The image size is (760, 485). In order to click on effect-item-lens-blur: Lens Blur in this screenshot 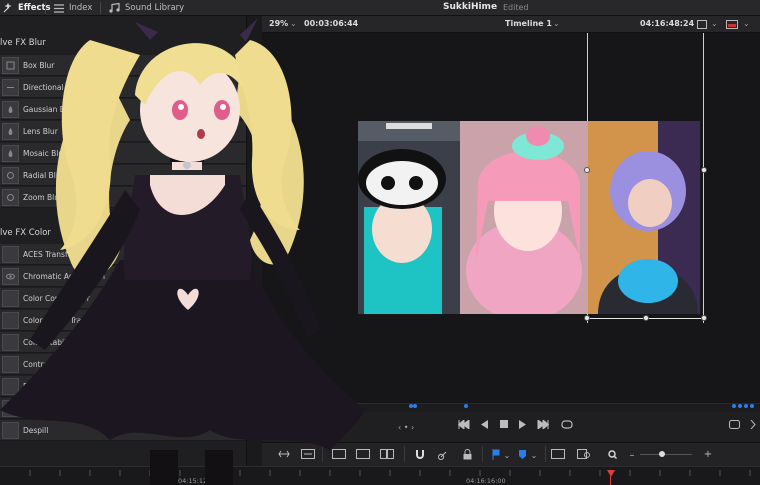, I will do `click(123, 131)`.